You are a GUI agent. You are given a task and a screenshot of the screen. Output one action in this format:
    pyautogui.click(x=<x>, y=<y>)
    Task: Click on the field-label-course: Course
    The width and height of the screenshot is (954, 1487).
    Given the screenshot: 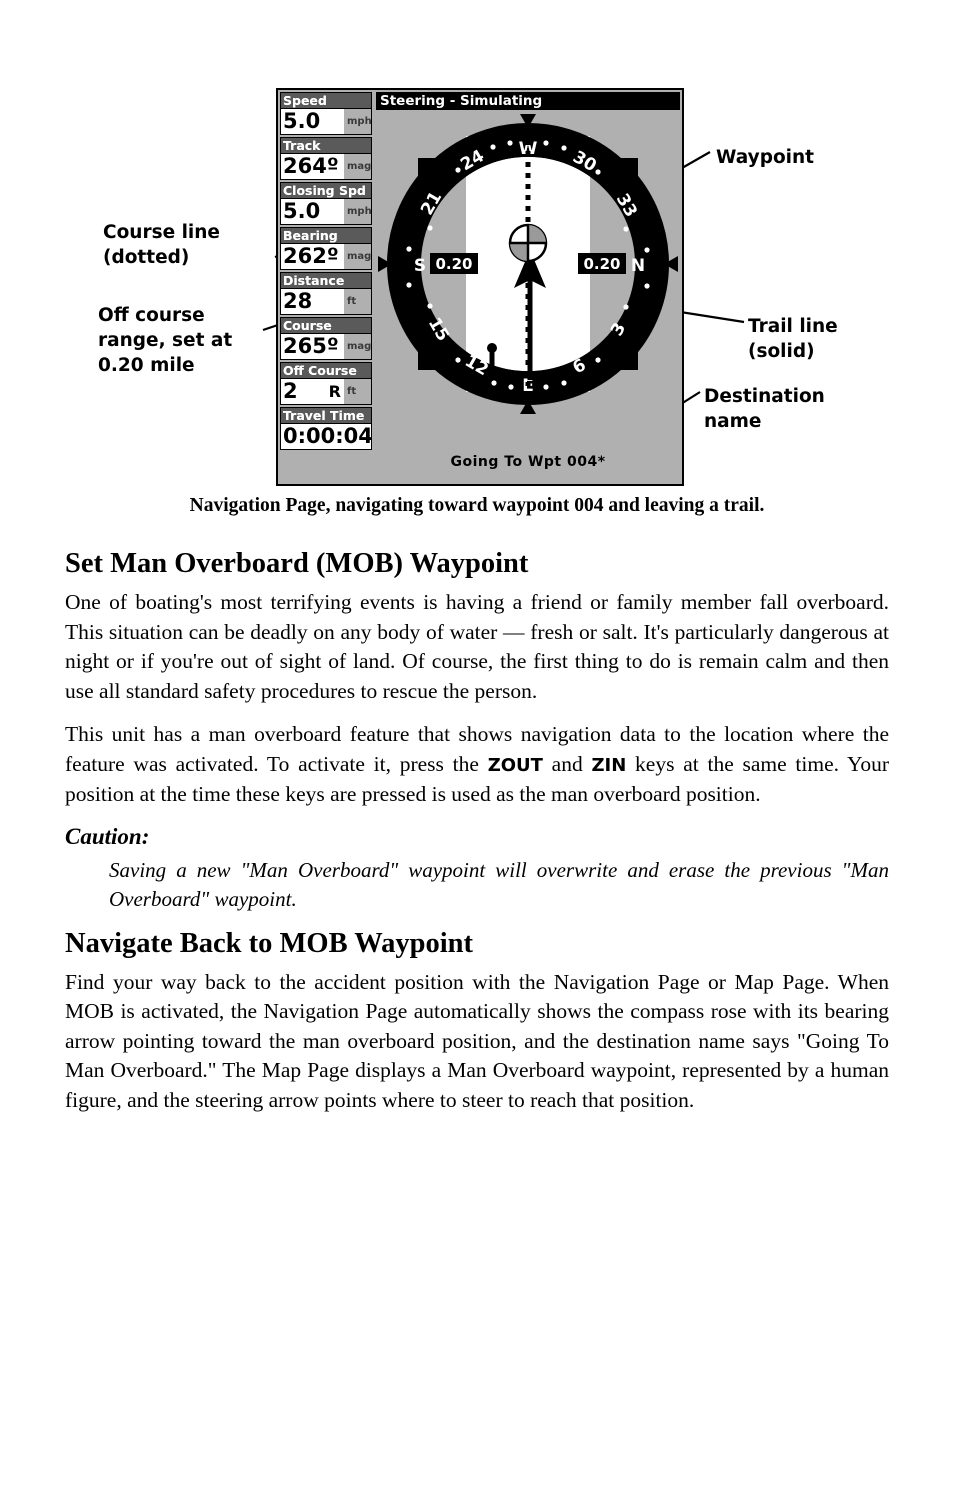 What is the action you would take?
    pyautogui.click(x=326, y=326)
    